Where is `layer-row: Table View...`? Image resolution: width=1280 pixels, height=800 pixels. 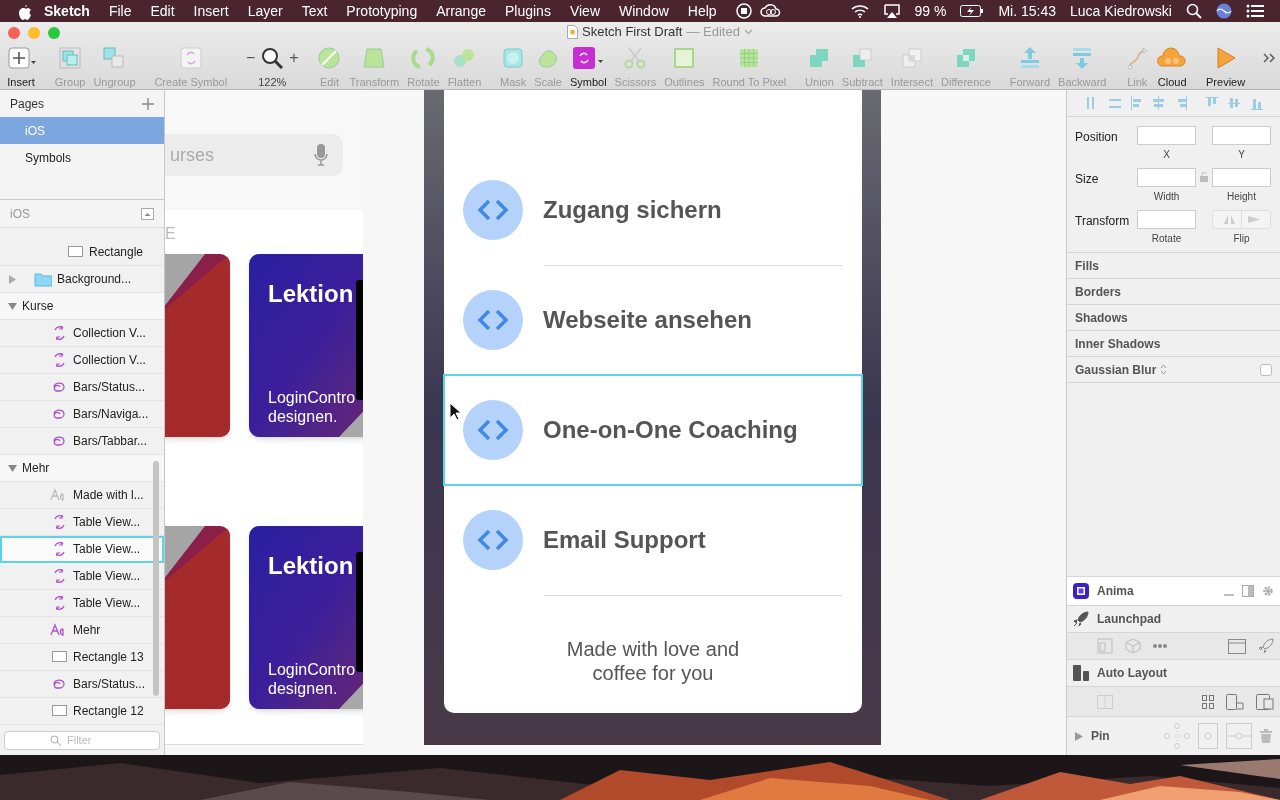
layer-row: Table View... is located at coordinates (82, 549).